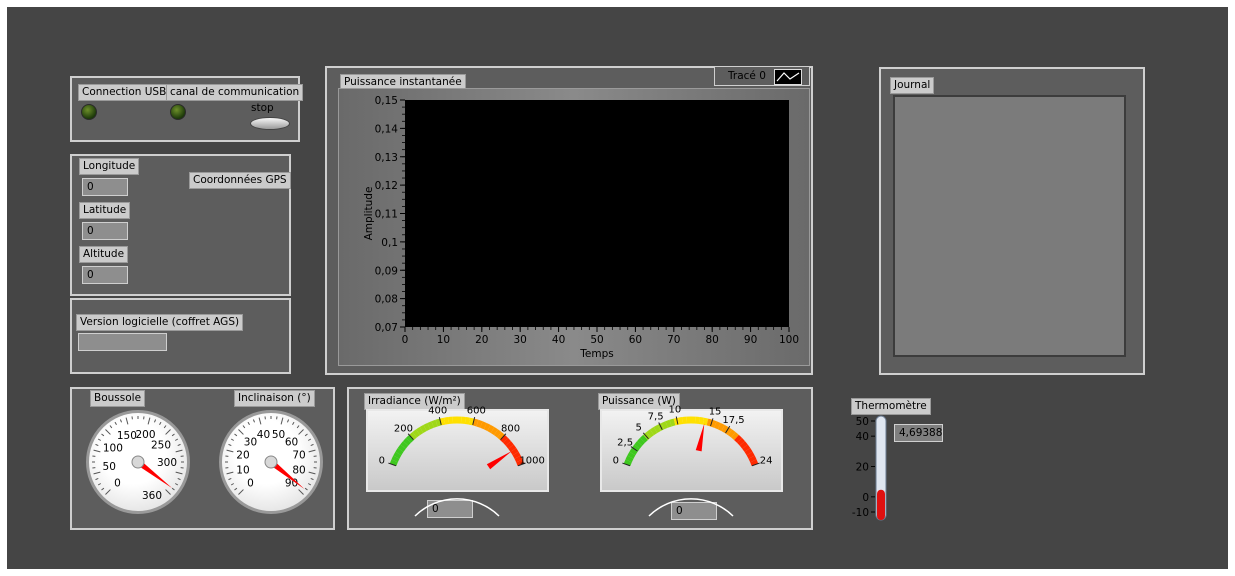  Describe the element at coordinates (862, 468) in the screenshot. I see `thermo-tick-label: 20` at that location.